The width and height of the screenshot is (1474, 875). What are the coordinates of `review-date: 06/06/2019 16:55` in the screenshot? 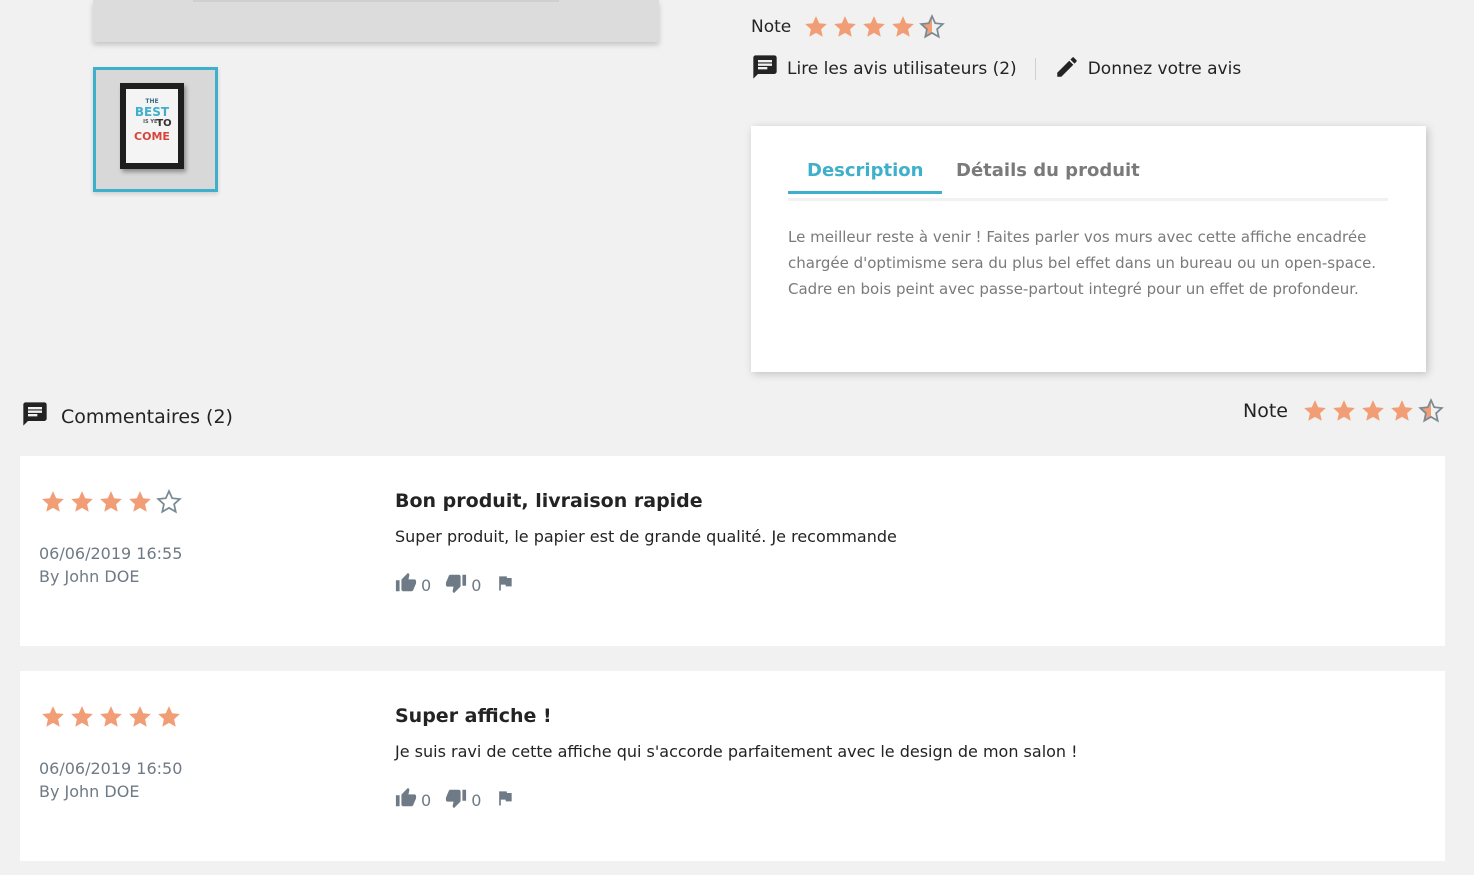 It's located at (111, 553).